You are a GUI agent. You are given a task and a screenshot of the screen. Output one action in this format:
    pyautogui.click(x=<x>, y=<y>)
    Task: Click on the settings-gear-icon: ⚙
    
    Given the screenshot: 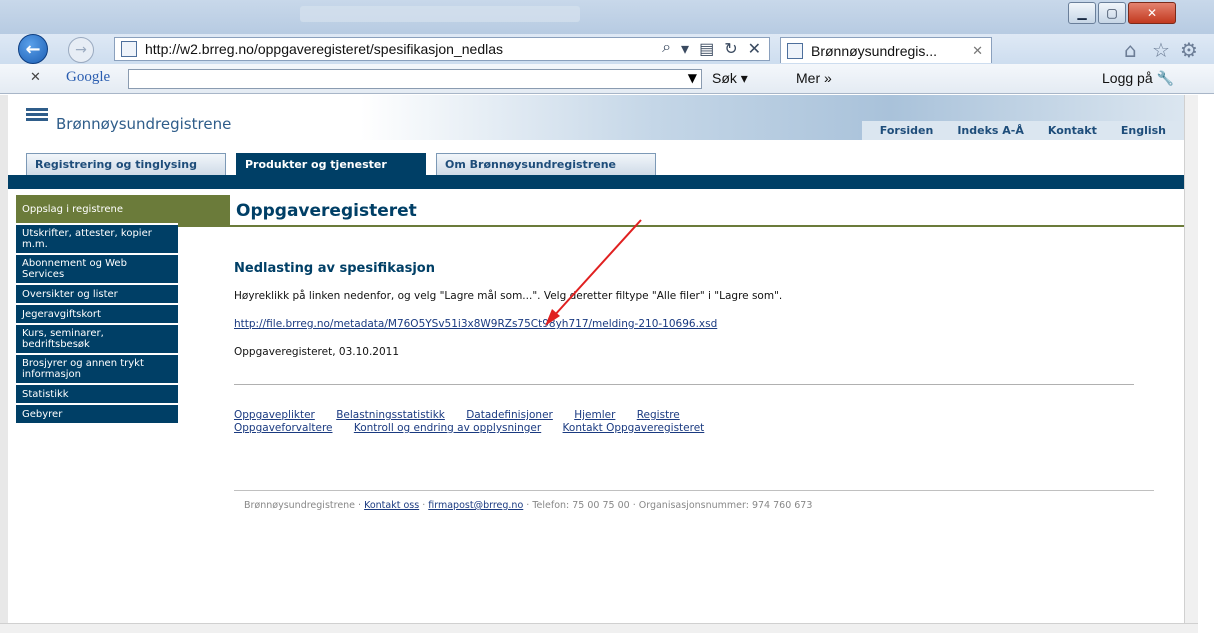 What is the action you would take?
    pyautogui.click(x=1189, y=50)
    